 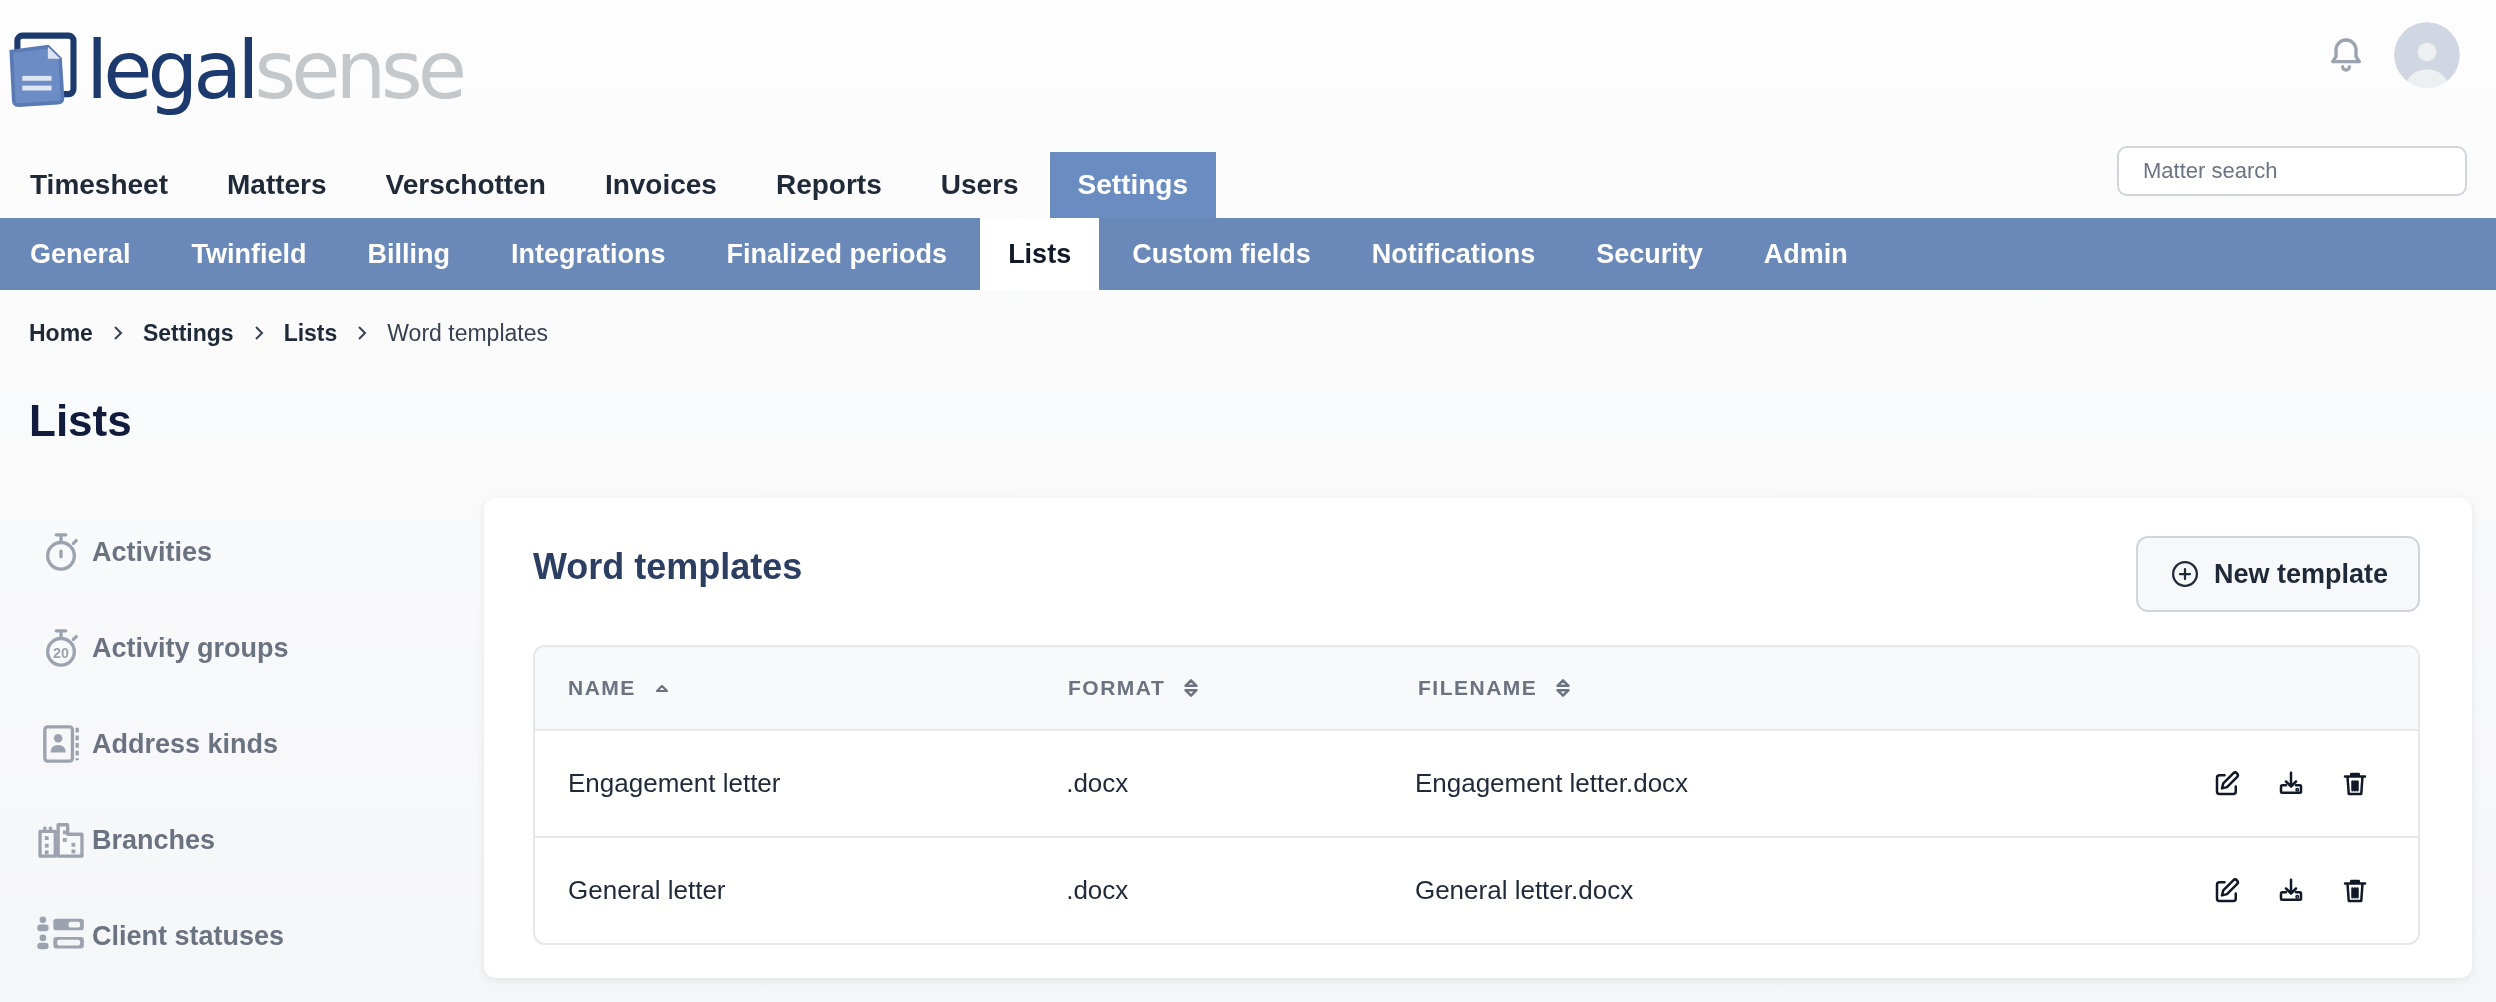 What do you see at coordinates (660, 185) in the screenshot?
I see `nav-tab: Invoices` at bounding box center [660, 185].